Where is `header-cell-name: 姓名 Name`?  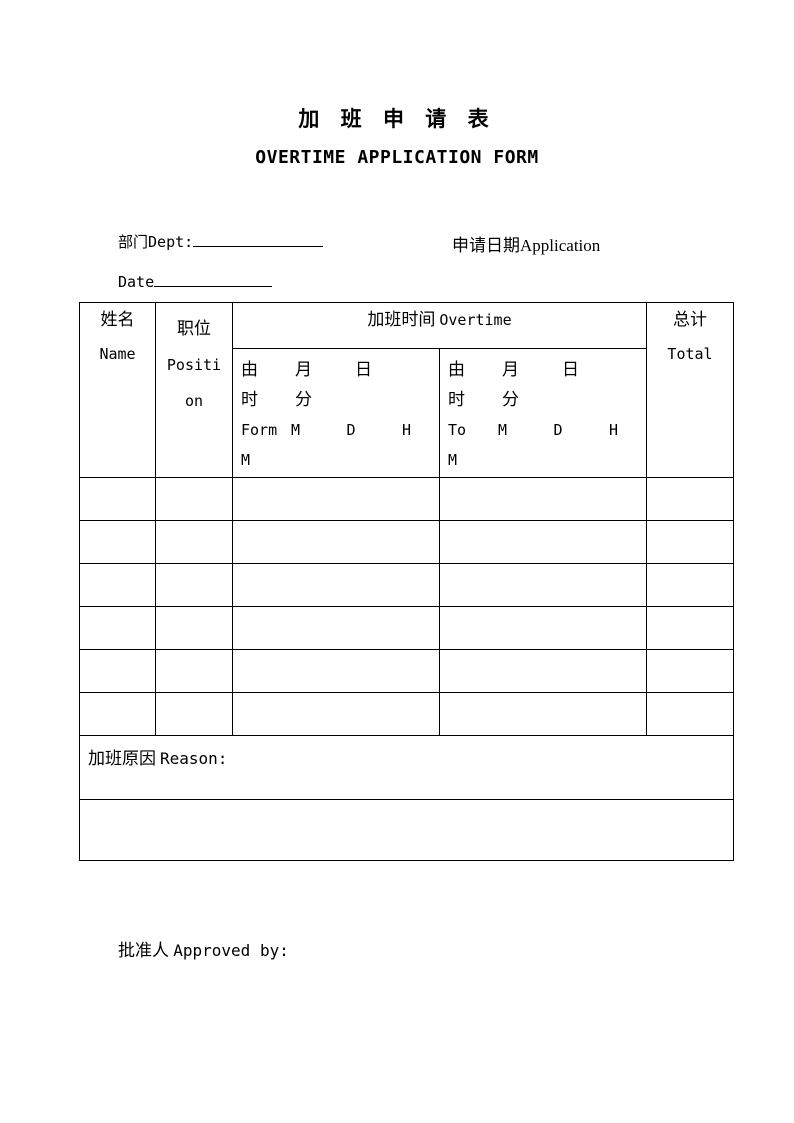 header-cell-name: 姓名 Name is located at coordinates (117, 390).